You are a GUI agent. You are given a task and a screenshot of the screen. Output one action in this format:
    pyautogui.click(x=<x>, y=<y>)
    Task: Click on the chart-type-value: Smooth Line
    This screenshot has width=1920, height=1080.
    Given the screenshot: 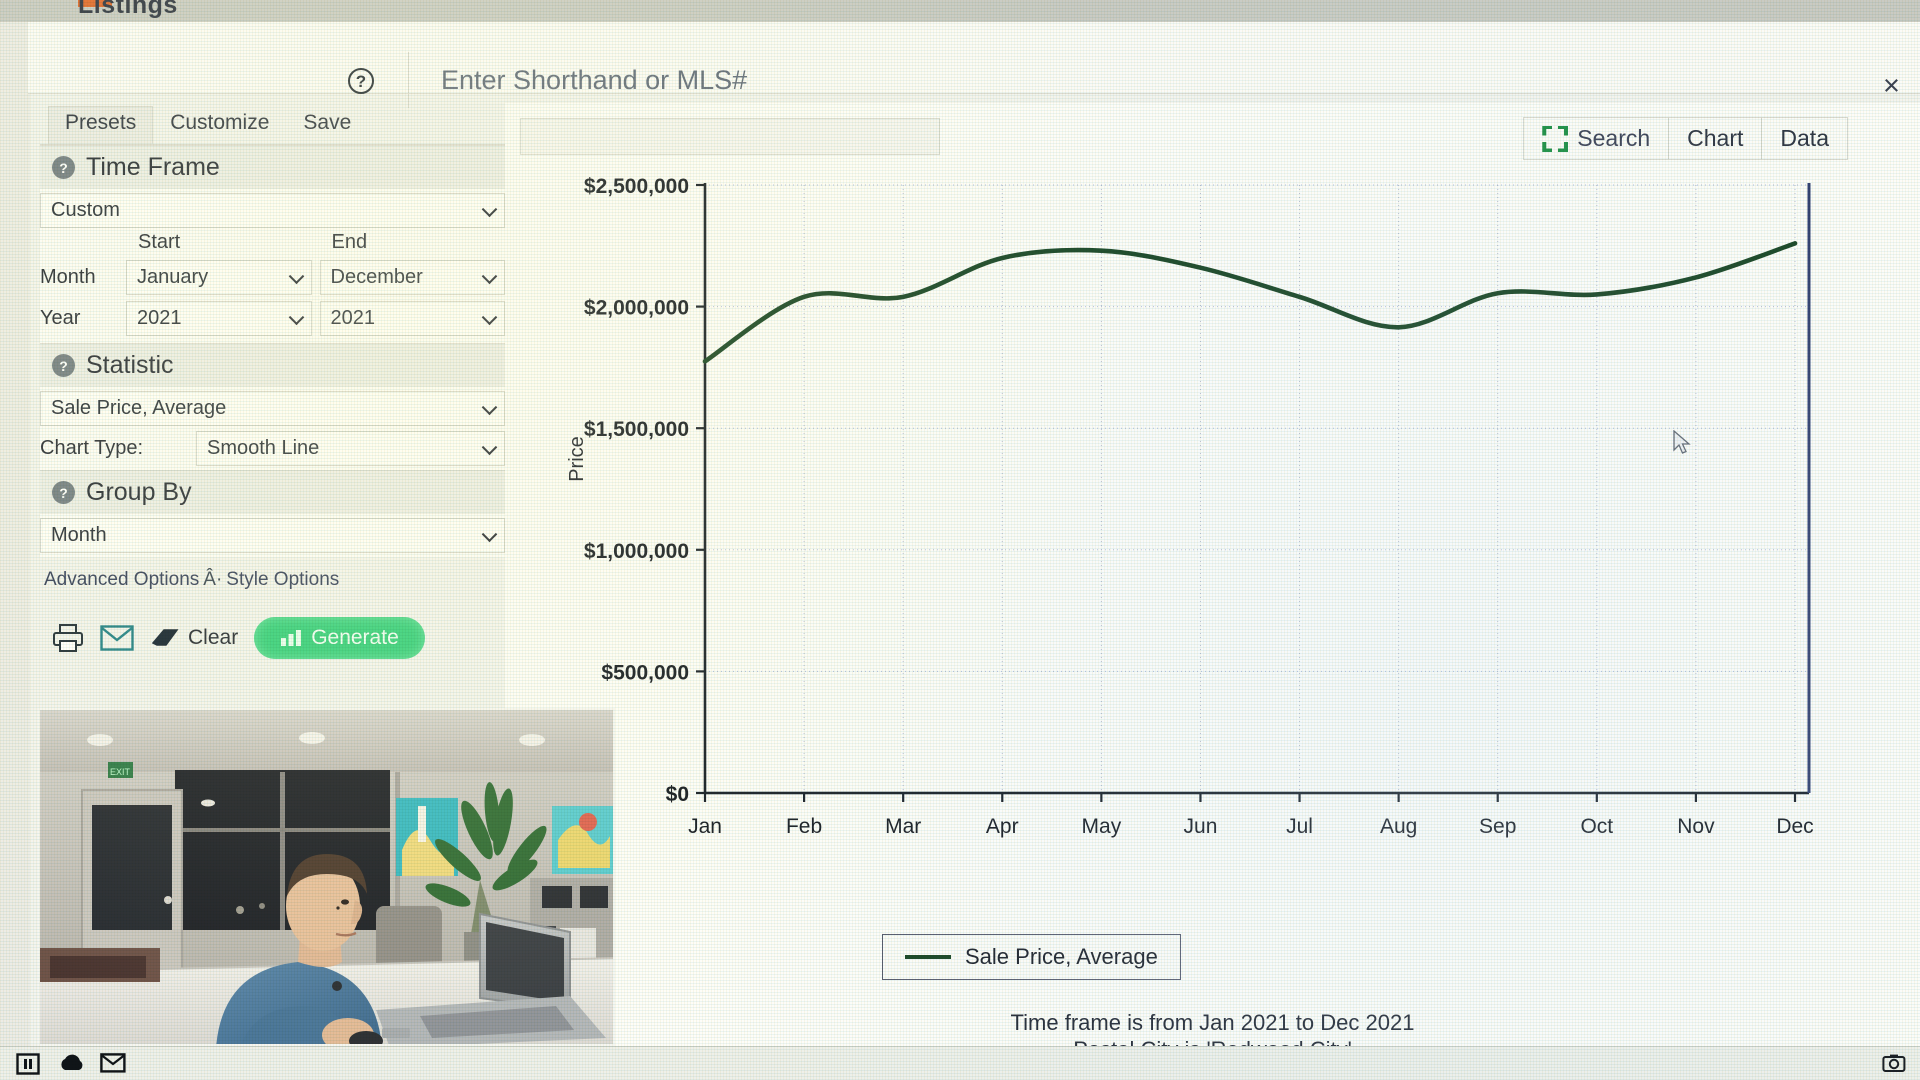 What is the action you would take?
    pyautogui.click(x=263, y=448)
    